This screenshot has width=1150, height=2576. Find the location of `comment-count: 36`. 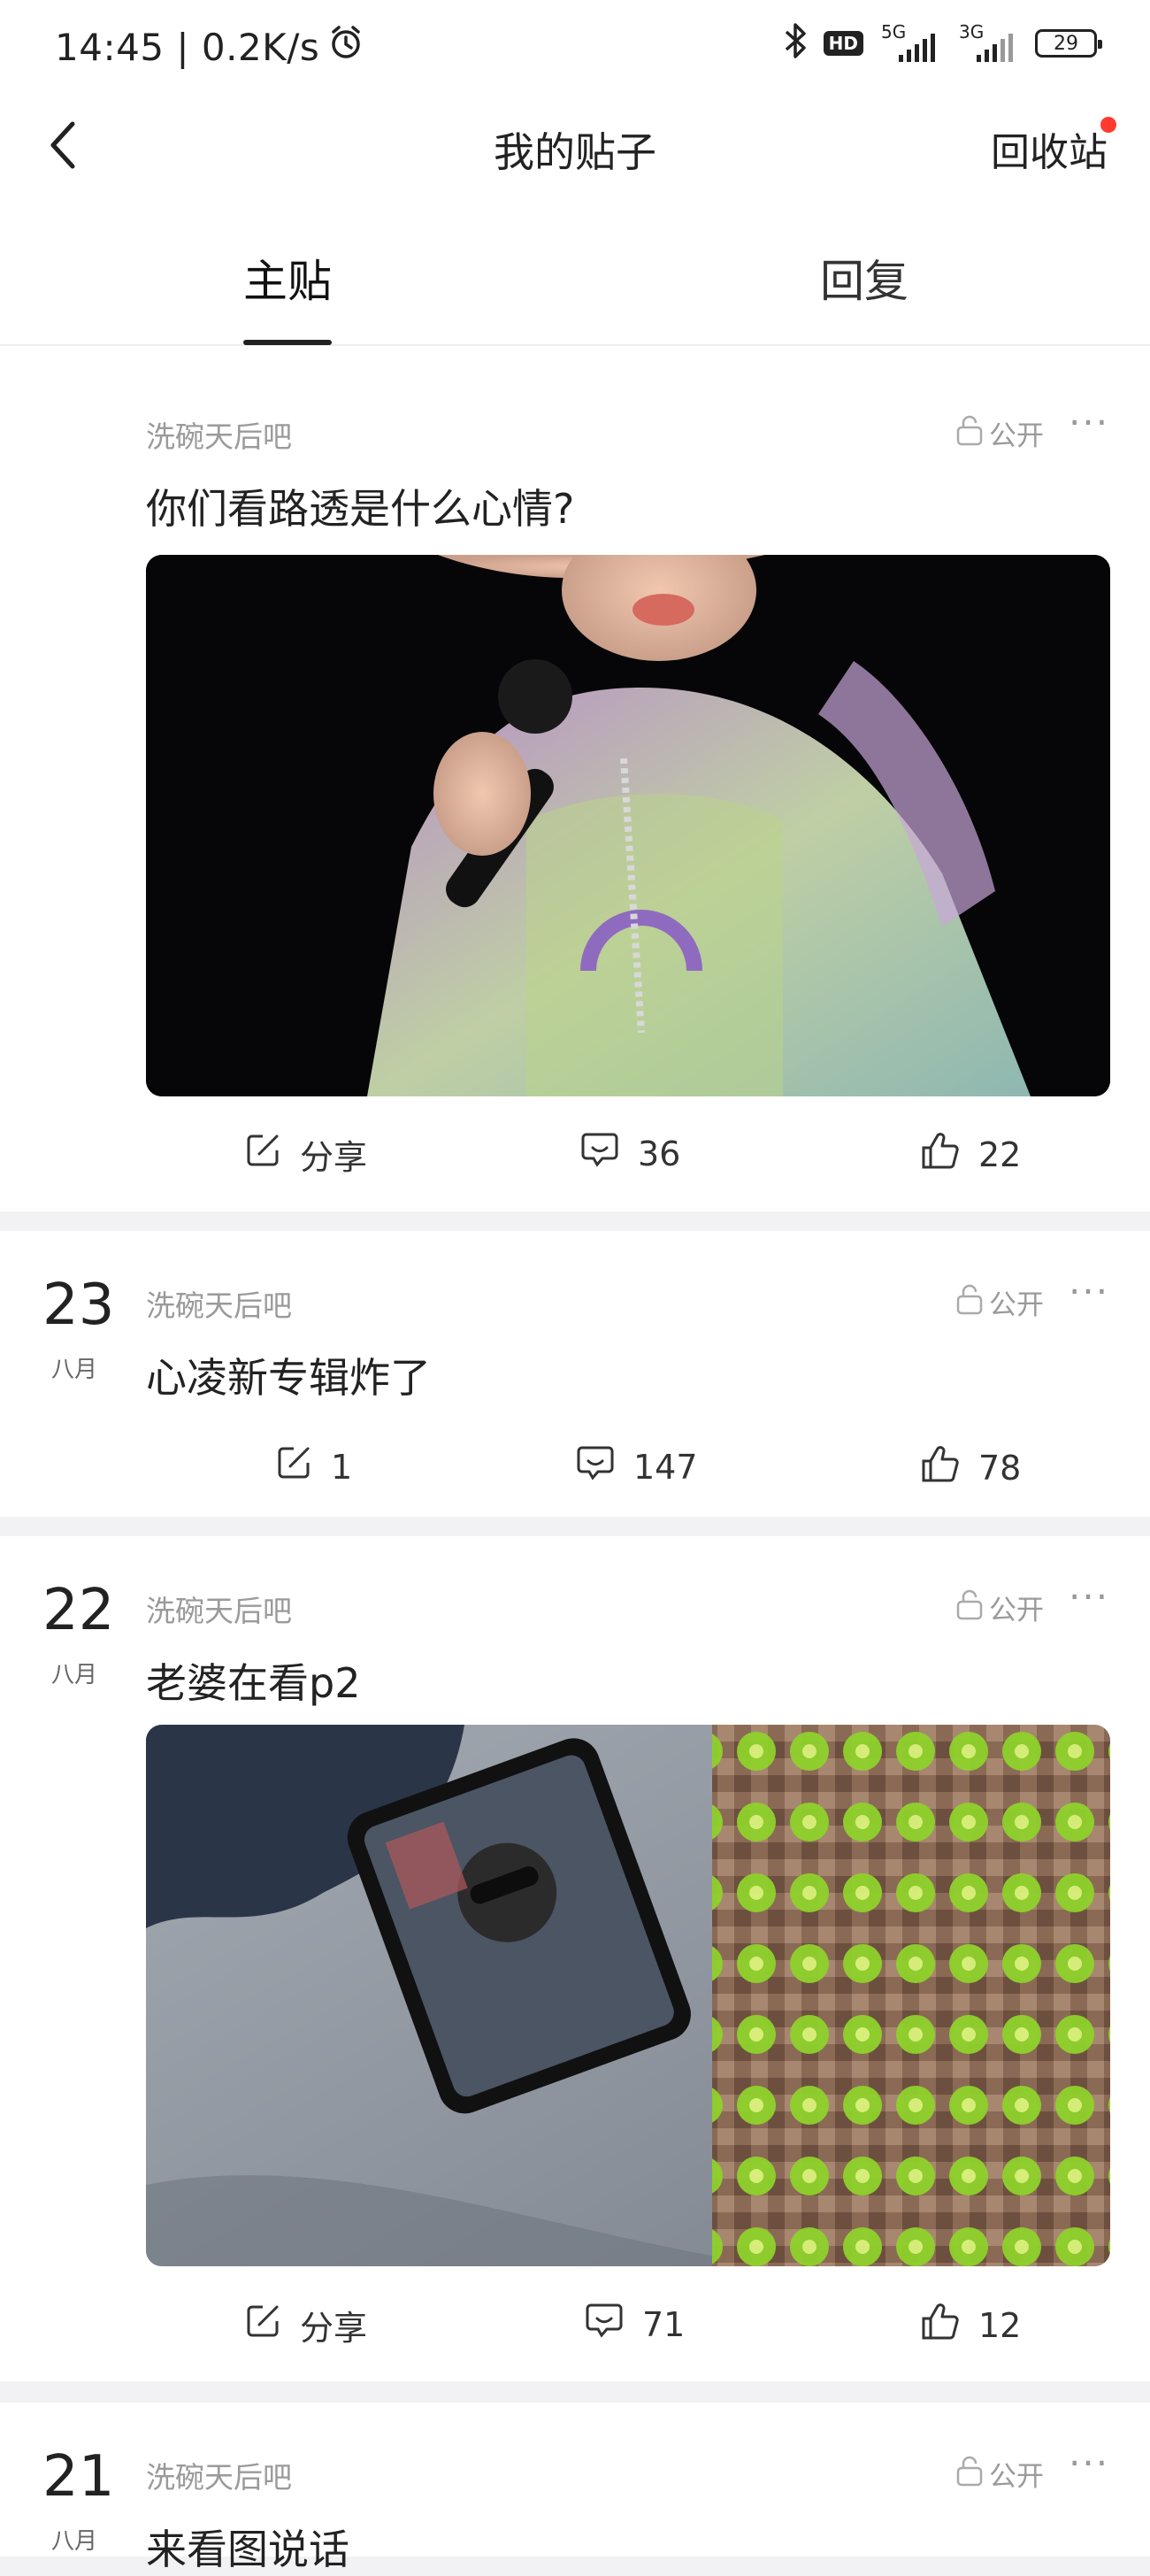

comment-count: 36 is located at coordinates (659, 1153).